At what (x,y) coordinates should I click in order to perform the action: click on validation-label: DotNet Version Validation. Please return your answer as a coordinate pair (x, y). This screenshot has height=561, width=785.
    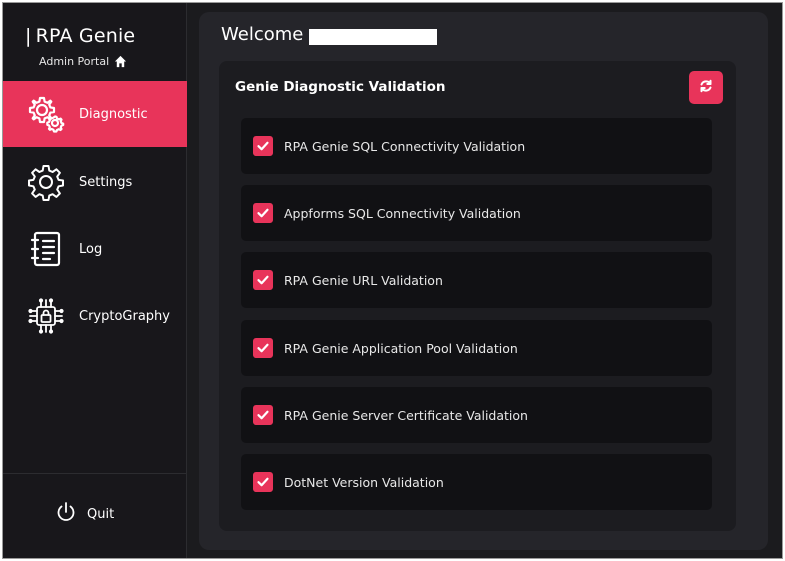
    Looking at the image, I should click on (364, 482).